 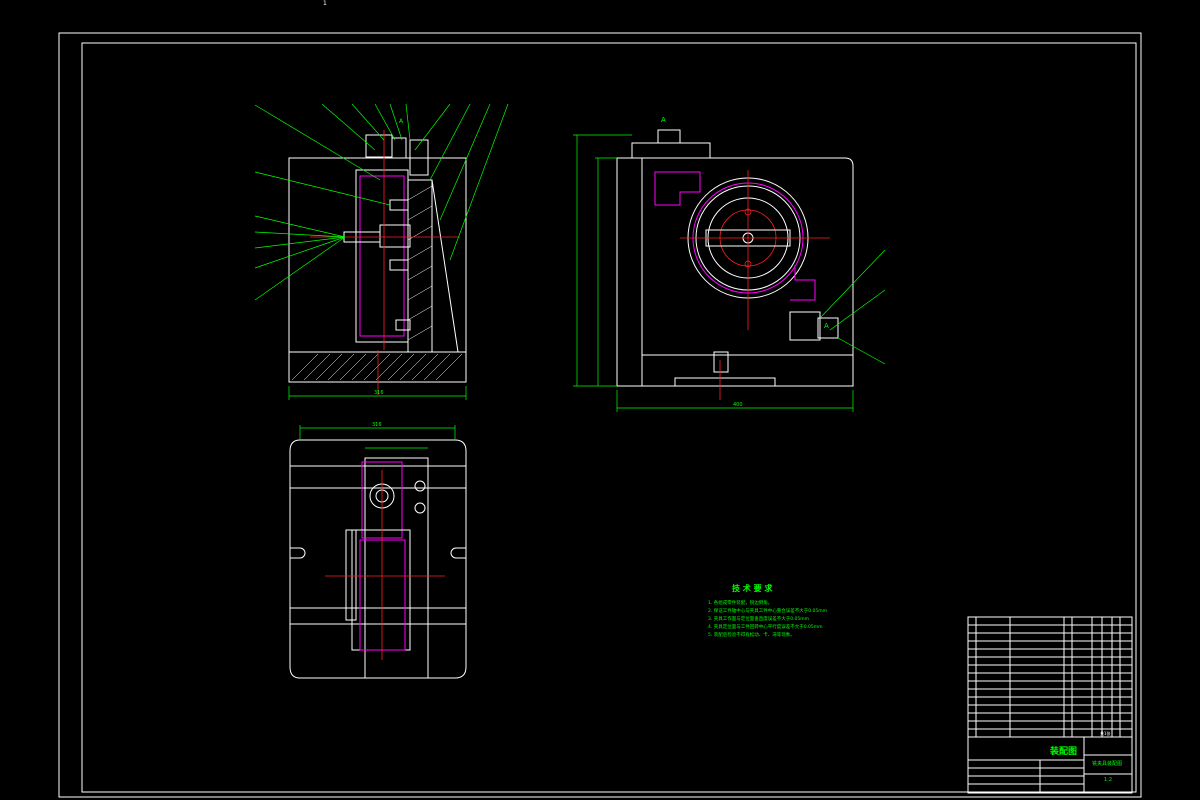 What do you see at coordinates (752, 588) in the screenshot?
I see `tech-requirements-title: 技 术 要 求` at bounding box center [752, 588].